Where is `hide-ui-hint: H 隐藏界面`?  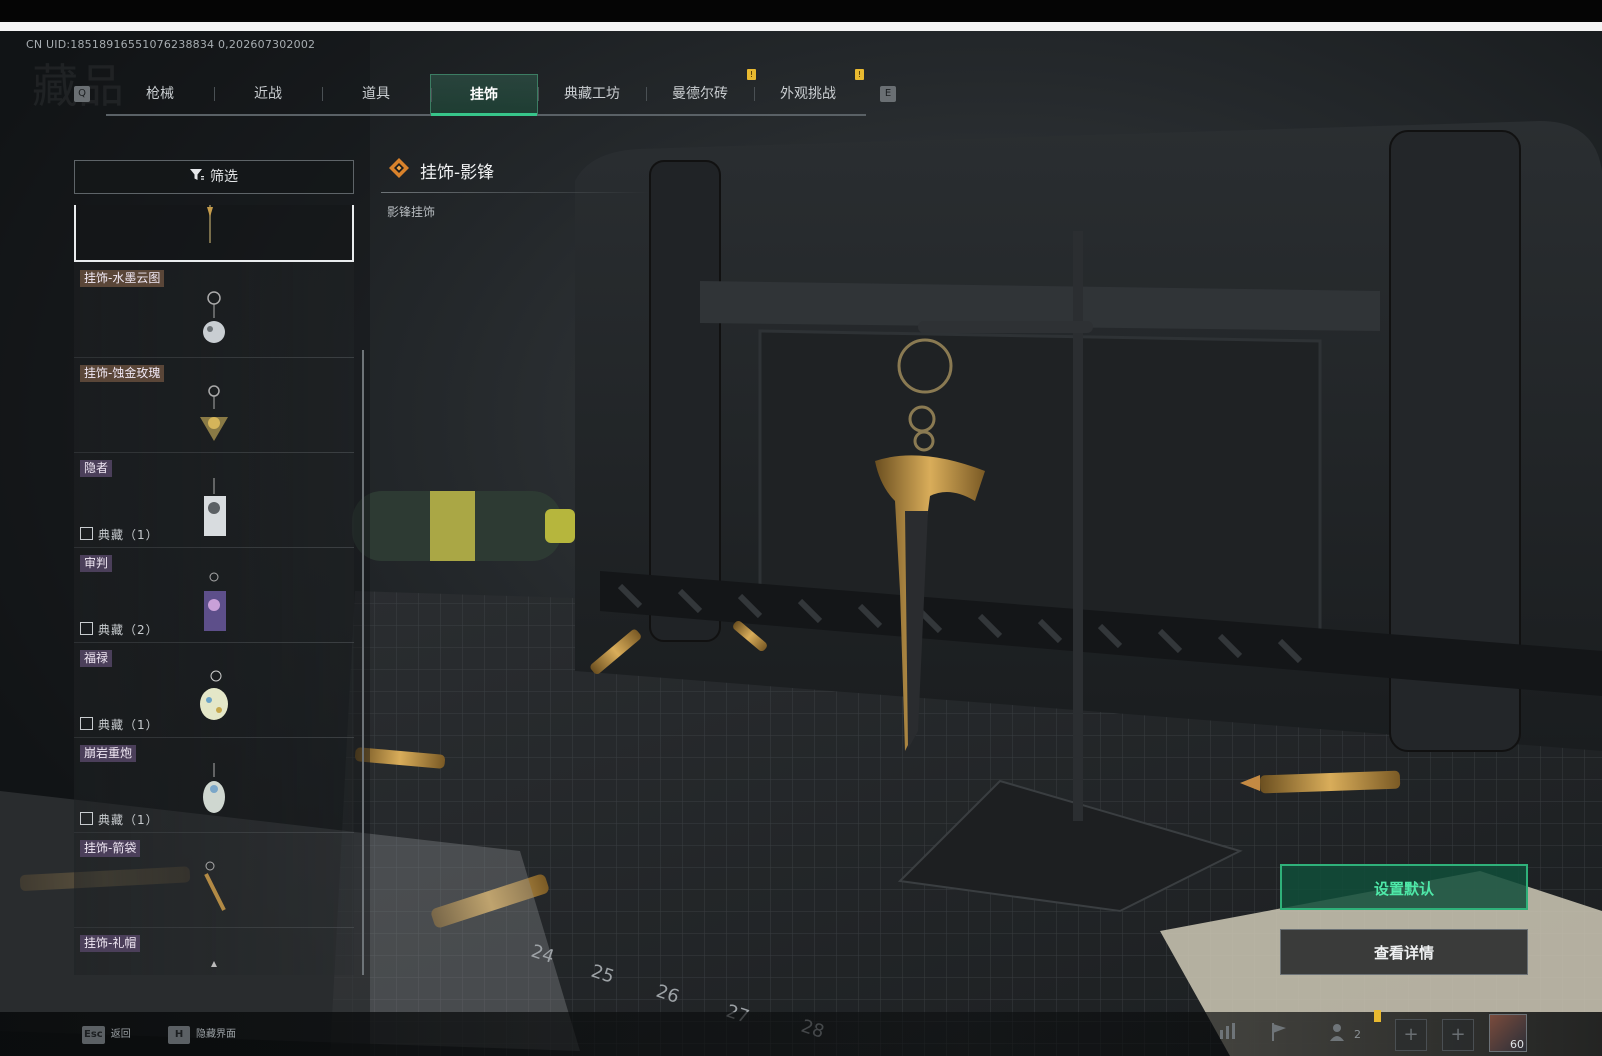
hide-ui-hint: H 隐藏界面 is located at coordinates (202, 1035).